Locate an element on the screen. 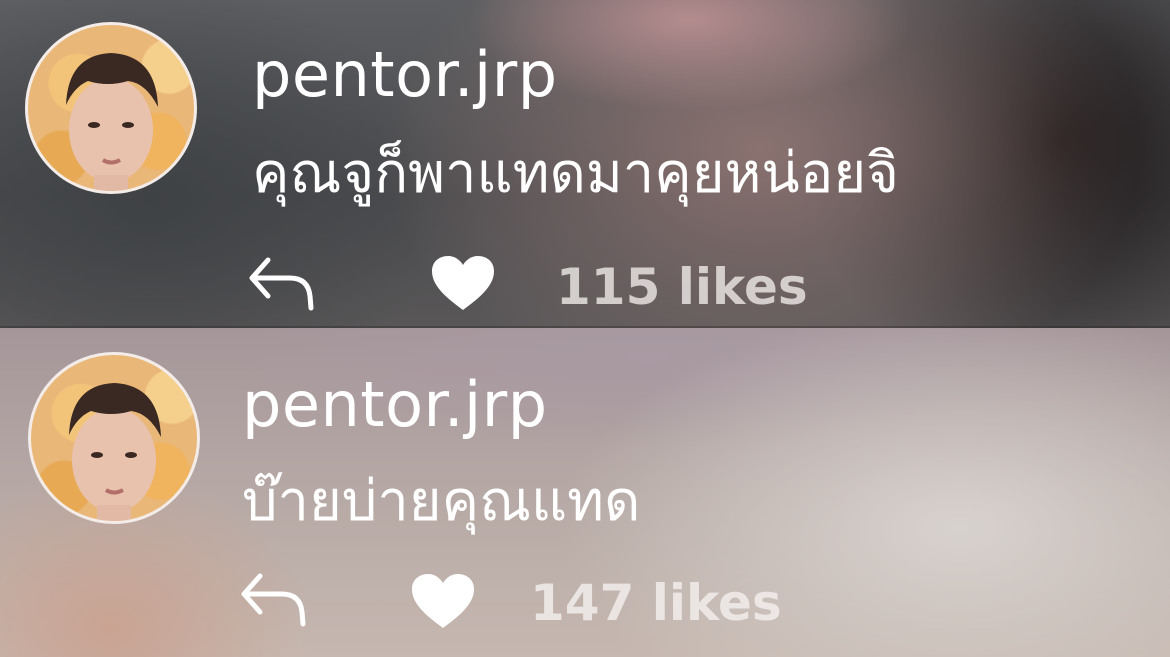  likes-count: 115 likes is located at coordinates (682, 287).